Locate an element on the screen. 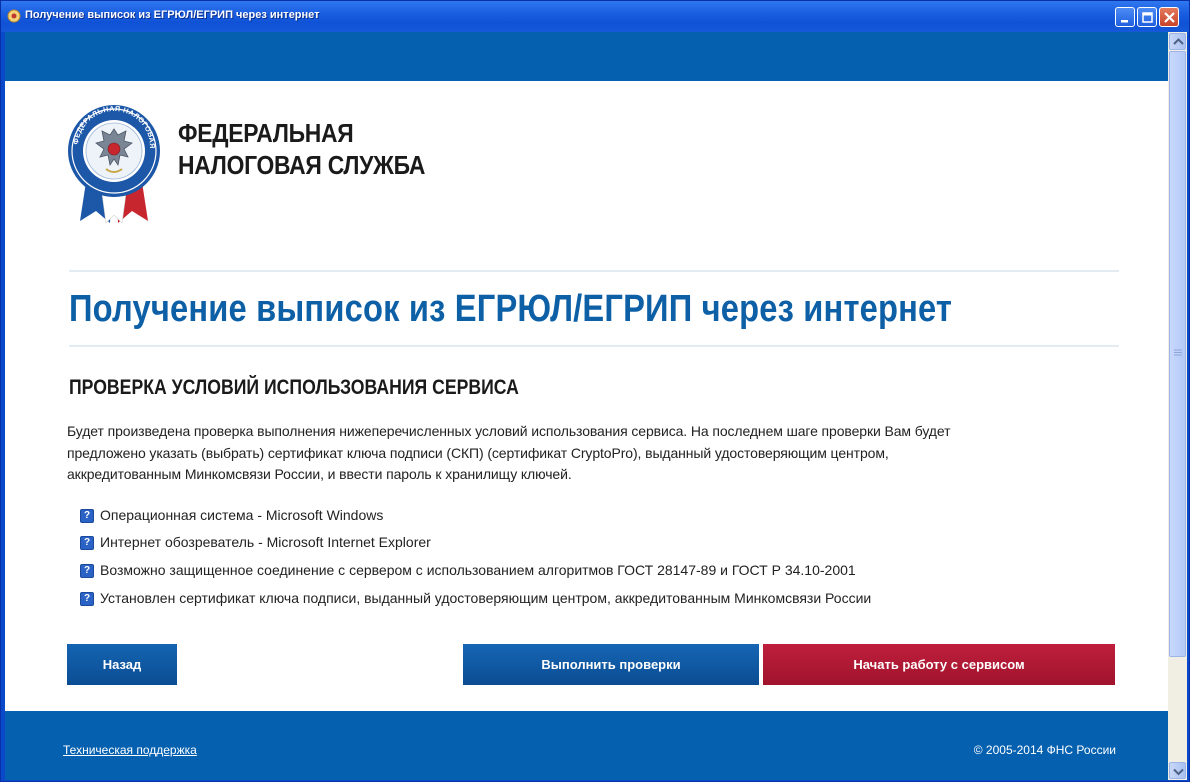  run-checks-button: Выполнить проверки is located at coordinates (611, 664).